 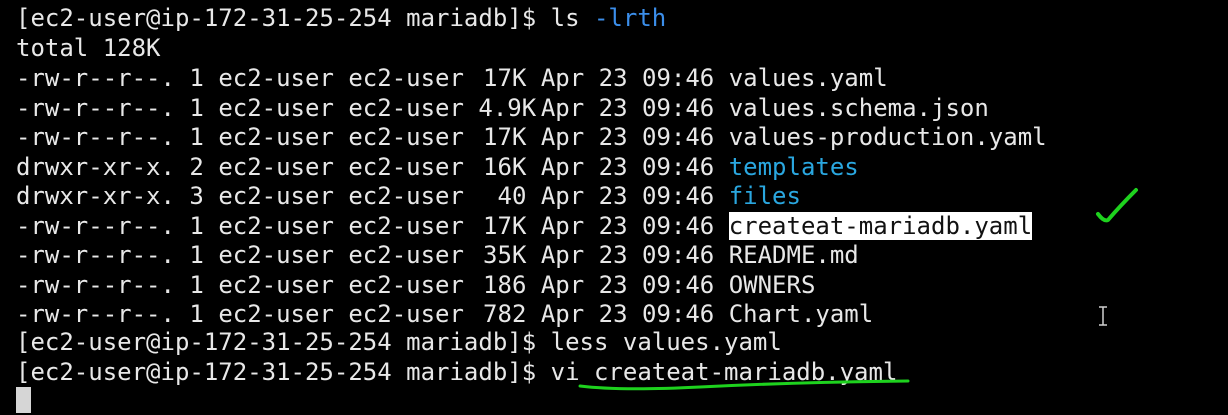 What do you see at coordinates (512, 196) in the screenshot?
I see `file-size: 40` at bounding box center [512, 196].